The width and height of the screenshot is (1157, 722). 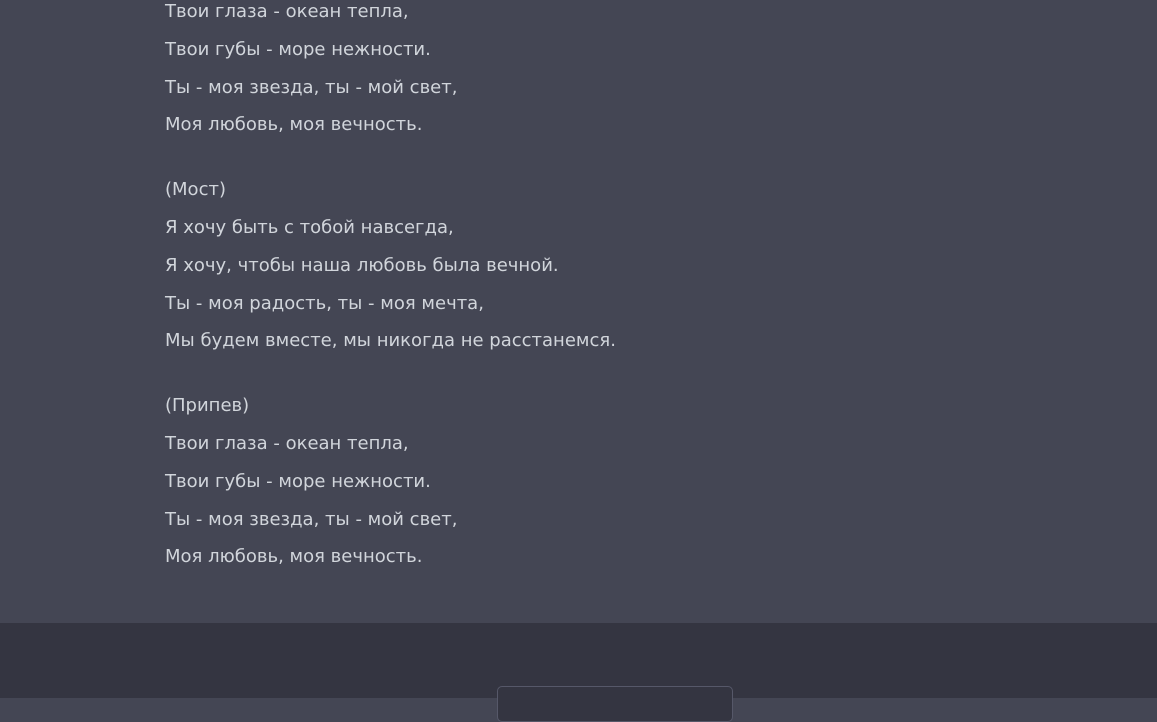 I want to click on lyric-line: Ты - моя радость, ты - моя мечта,, so click(x=324, y=303).